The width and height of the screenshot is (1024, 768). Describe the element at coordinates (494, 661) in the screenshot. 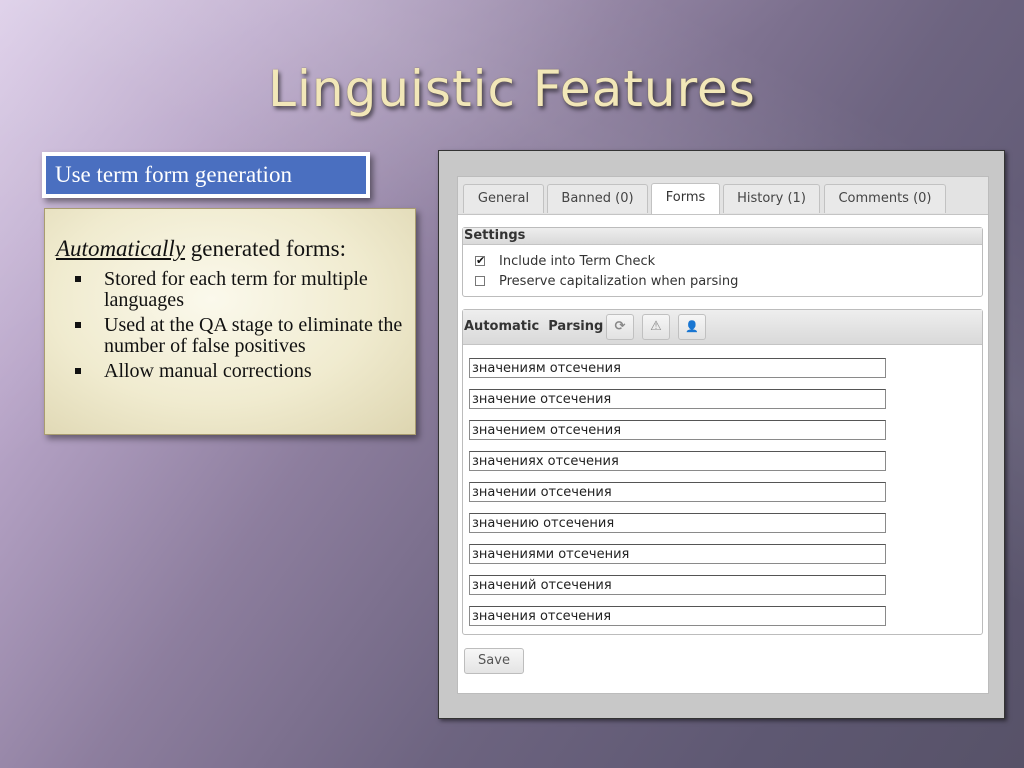

I see `save-button: Save` at that location.